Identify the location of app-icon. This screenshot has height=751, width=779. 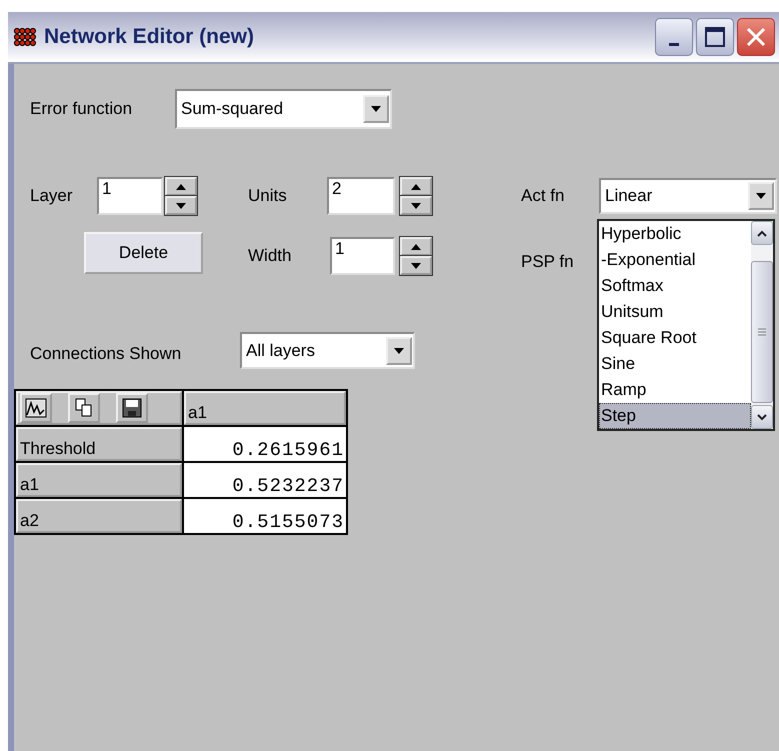
(25, 37).